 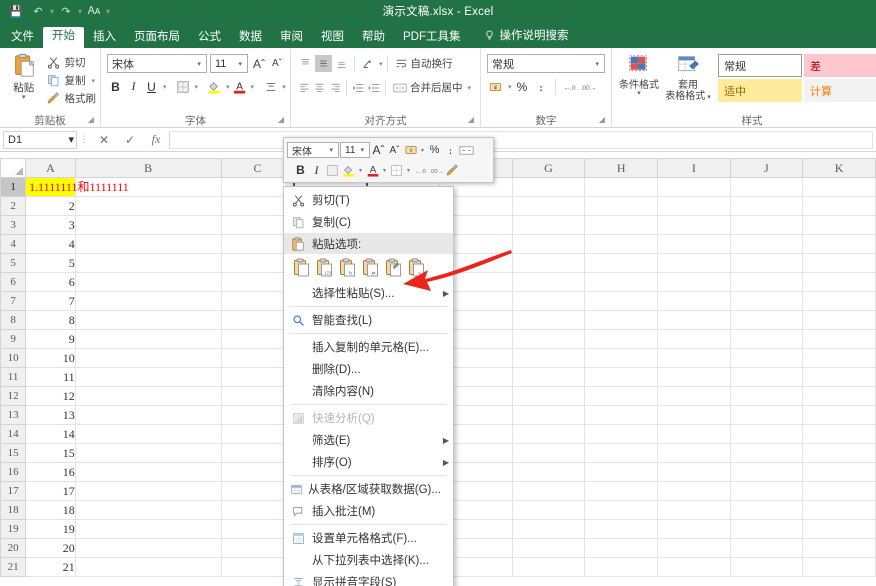 I want to click on column-header-a: A, so click(x=50, y=168).